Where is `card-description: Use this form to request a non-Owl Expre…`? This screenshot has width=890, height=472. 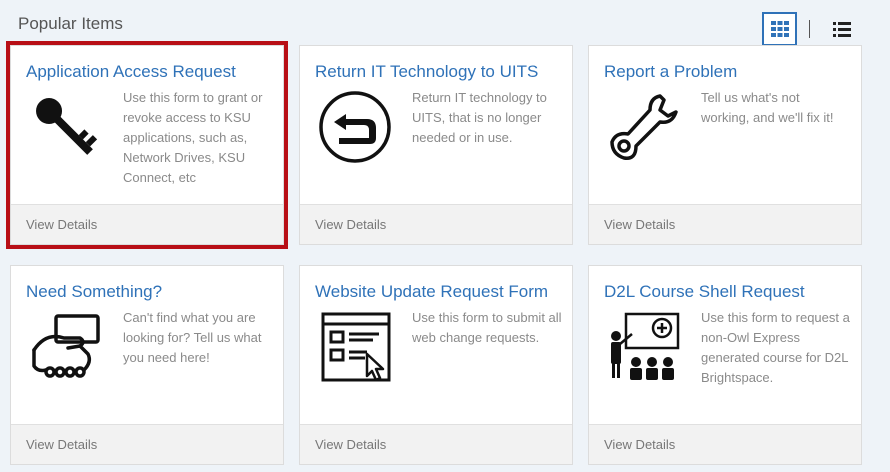
card-description: Use this form to request a non-Owl Expre… is located at coordinates (775, 347).